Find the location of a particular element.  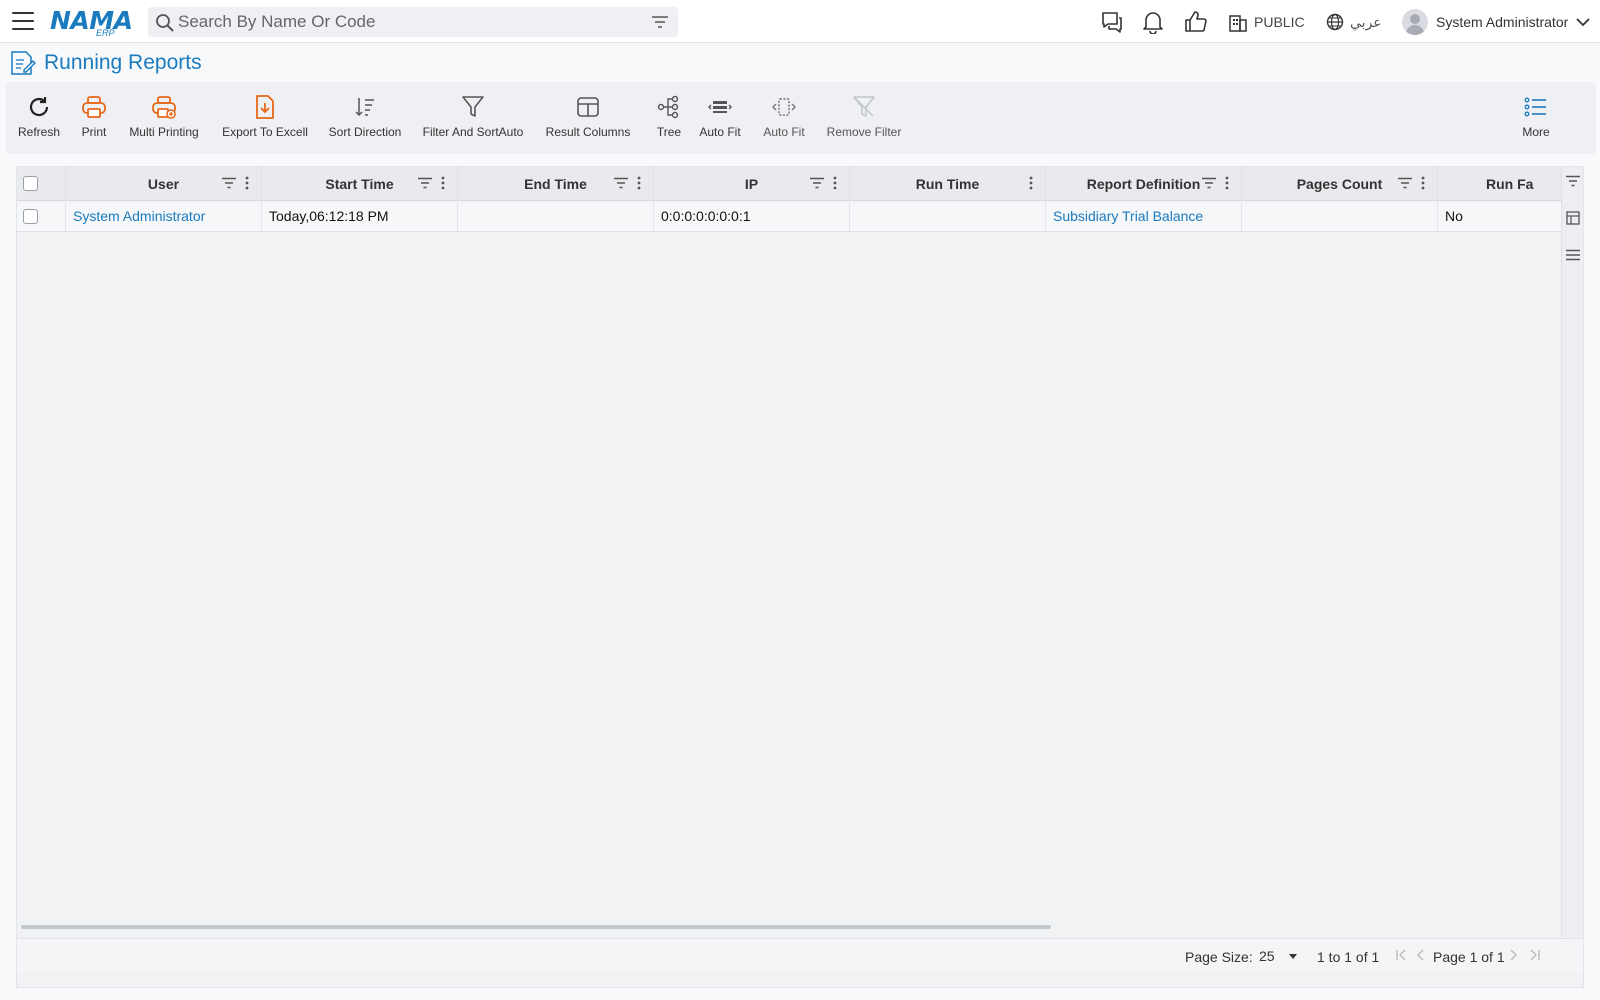

cell-report-definition: Subsidiary Trial Balance is located at coordinates (1144, 216).